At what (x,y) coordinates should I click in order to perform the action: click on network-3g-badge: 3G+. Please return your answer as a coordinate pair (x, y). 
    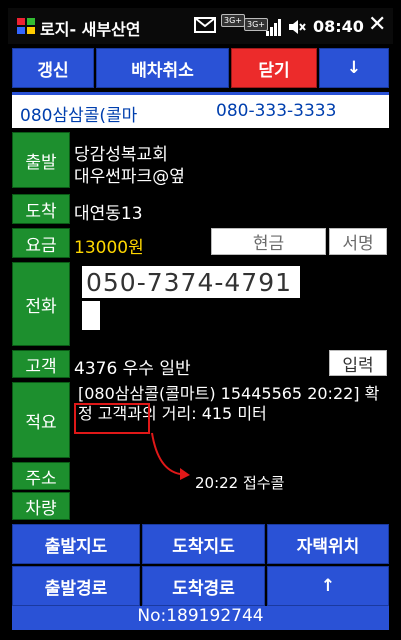
    Looking at the image, I should click on (233, 20).